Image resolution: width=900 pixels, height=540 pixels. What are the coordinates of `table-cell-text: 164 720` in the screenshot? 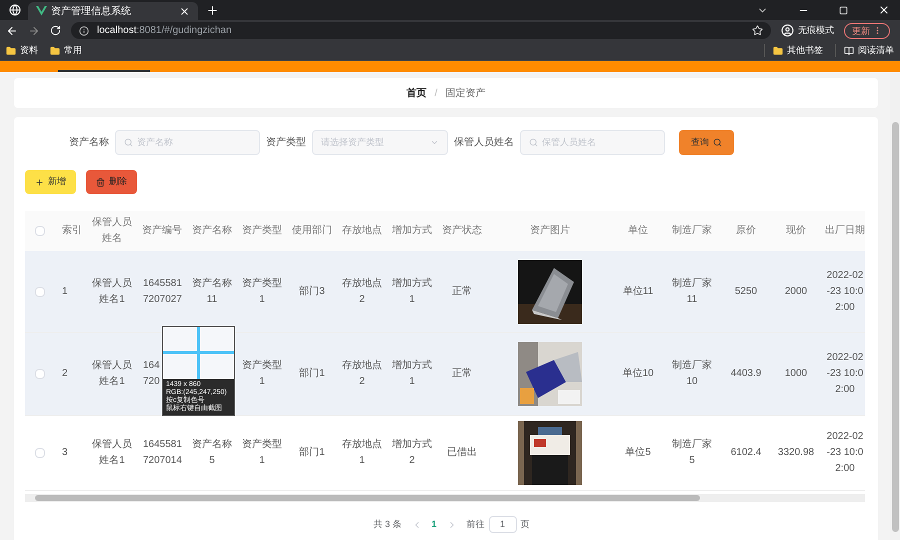 It's located at (151, 374).